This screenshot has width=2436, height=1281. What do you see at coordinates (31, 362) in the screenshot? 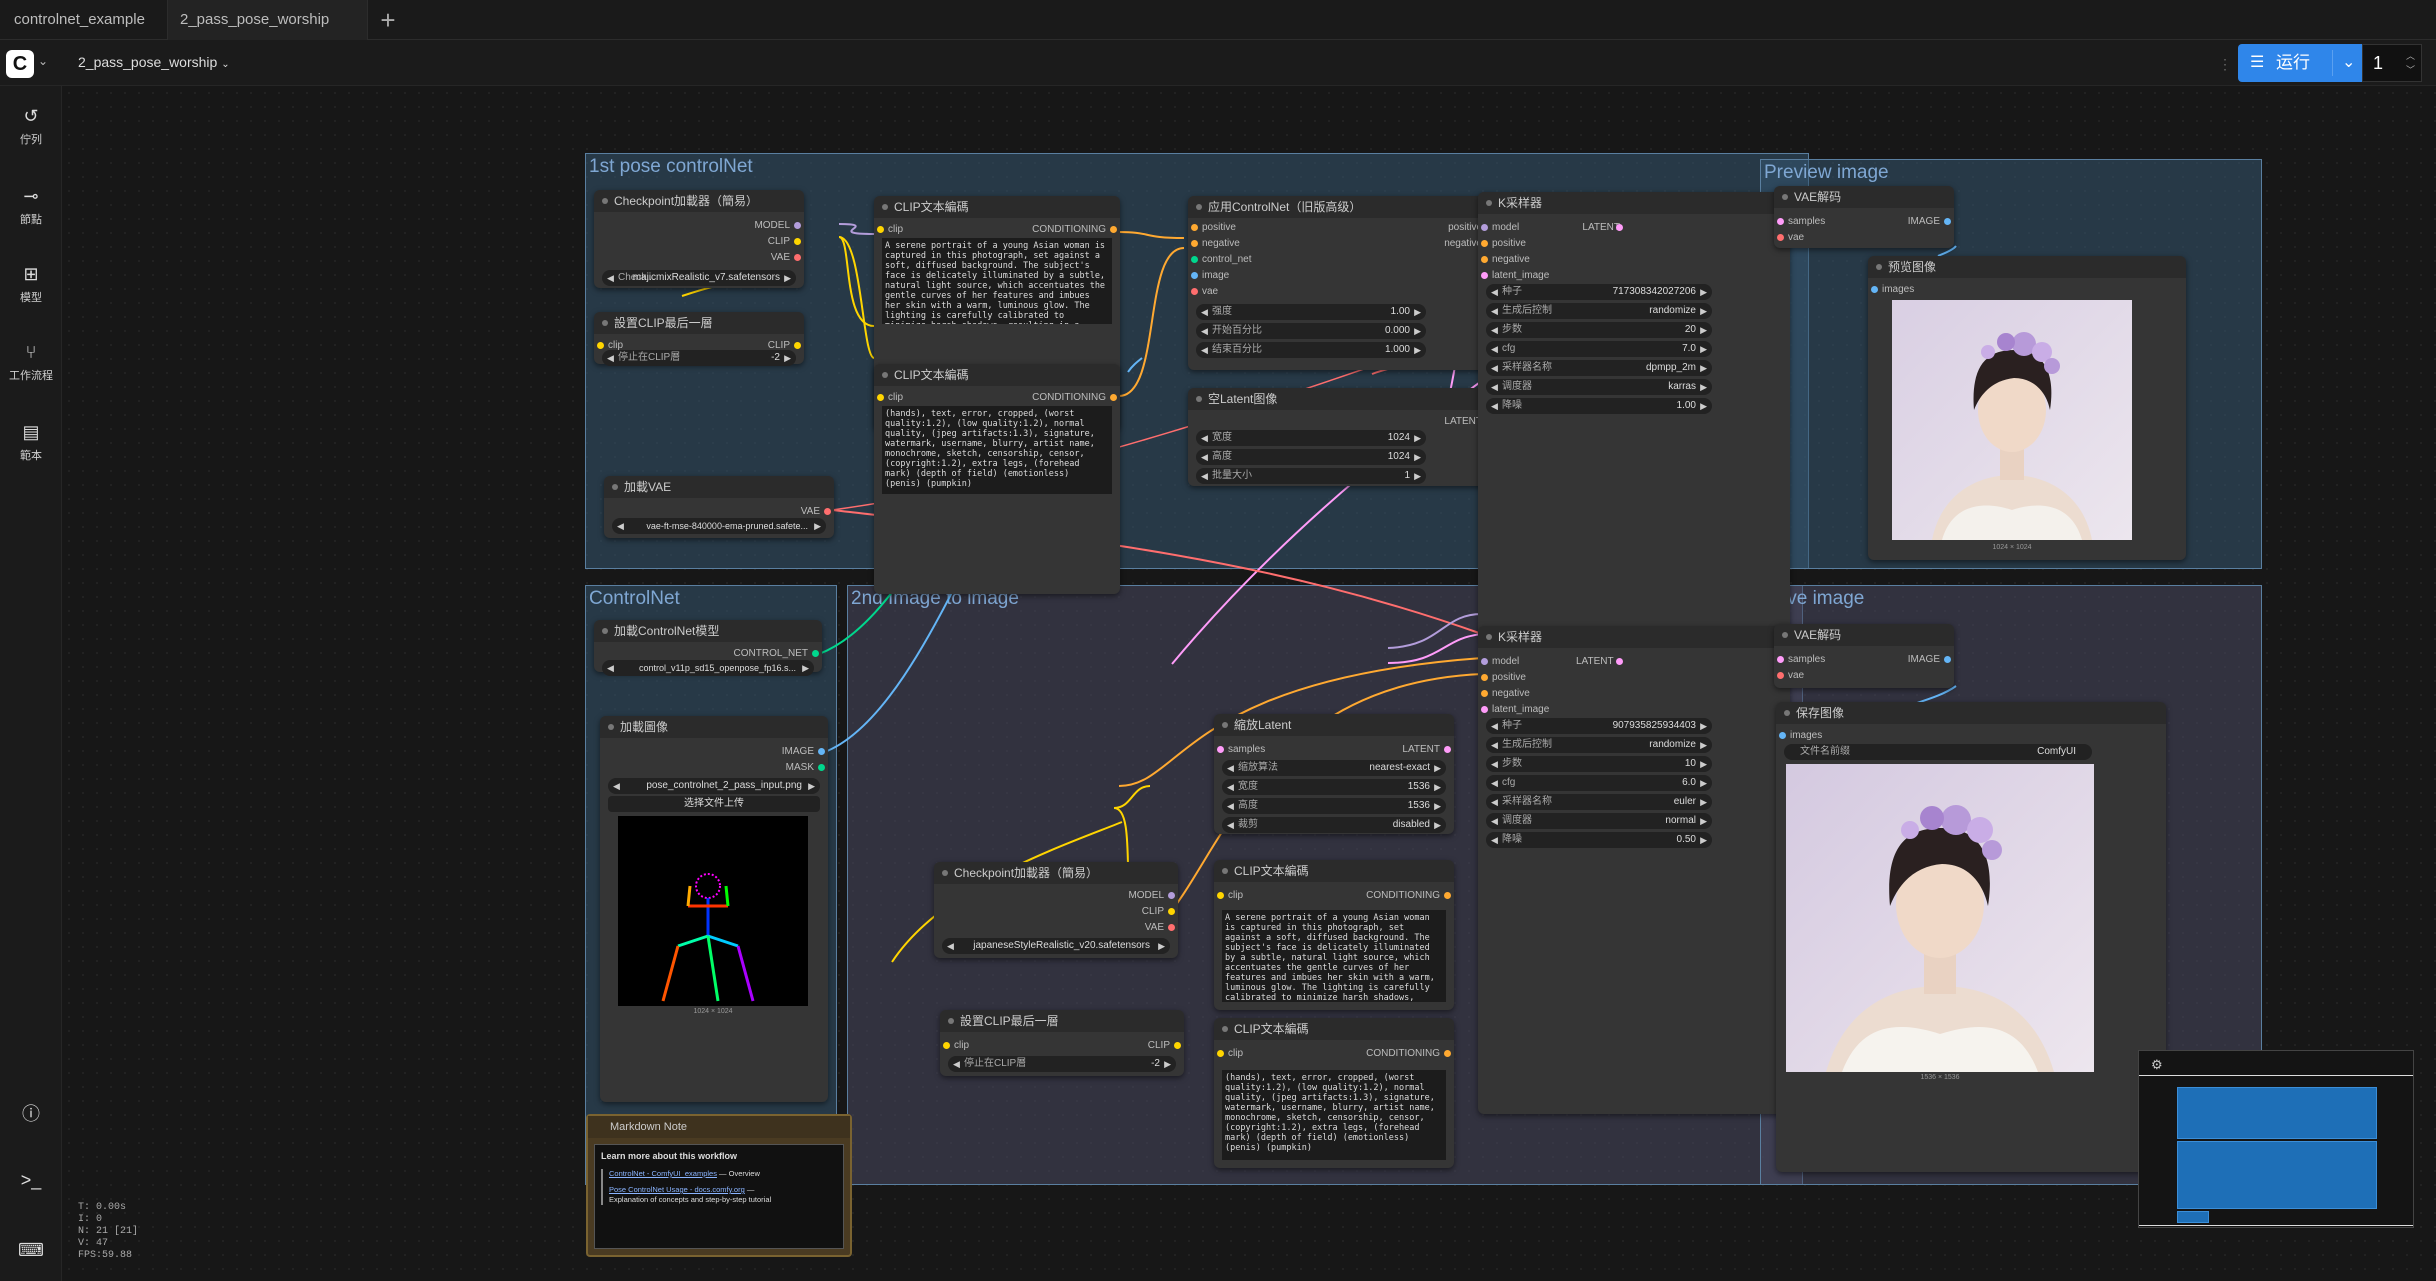
I see `sidebar-item-workflows: ⑂ 工作流程` at bounding box center [31, 362].